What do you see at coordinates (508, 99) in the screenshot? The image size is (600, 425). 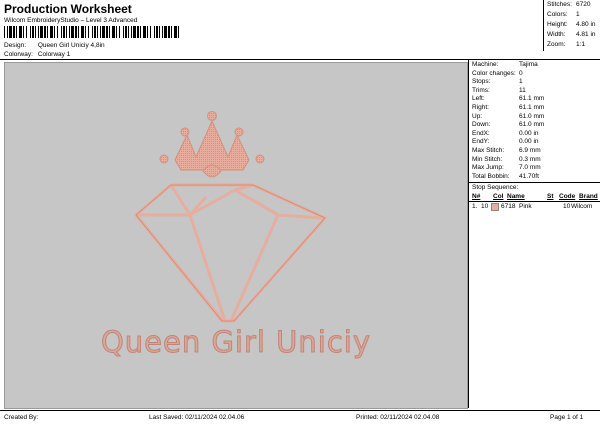 I see `info-row-left: Left: 61.1 mm` at bounding box center [508, 99].